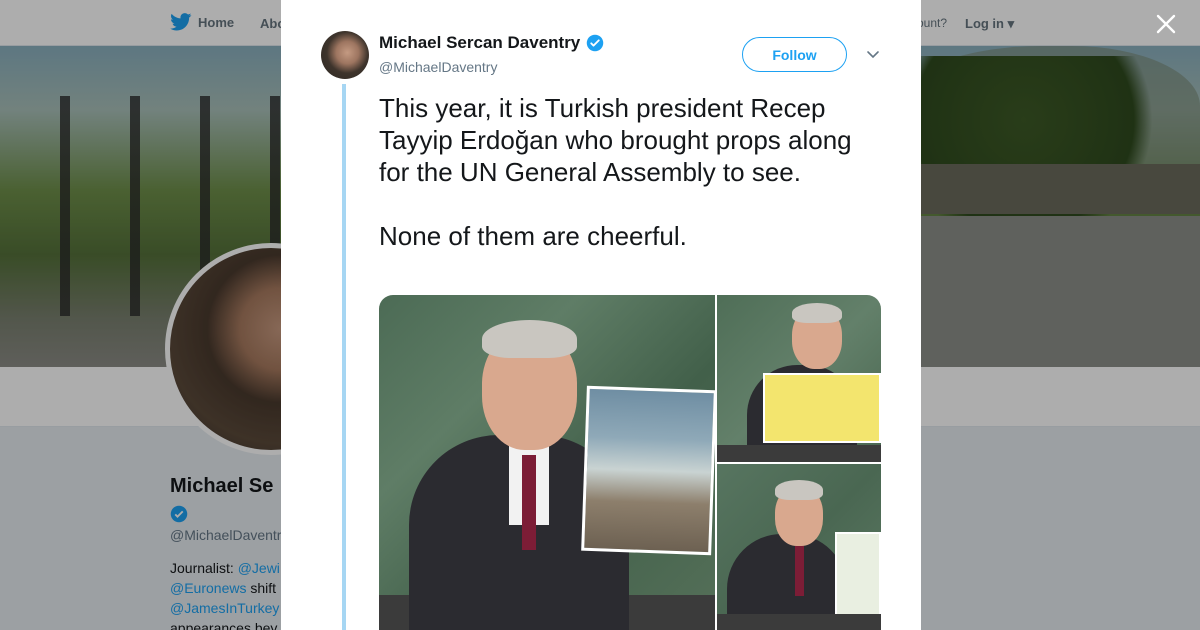 This screenshot has height=630, width=1200. I want to click on close-icon, so click(1166, 24).